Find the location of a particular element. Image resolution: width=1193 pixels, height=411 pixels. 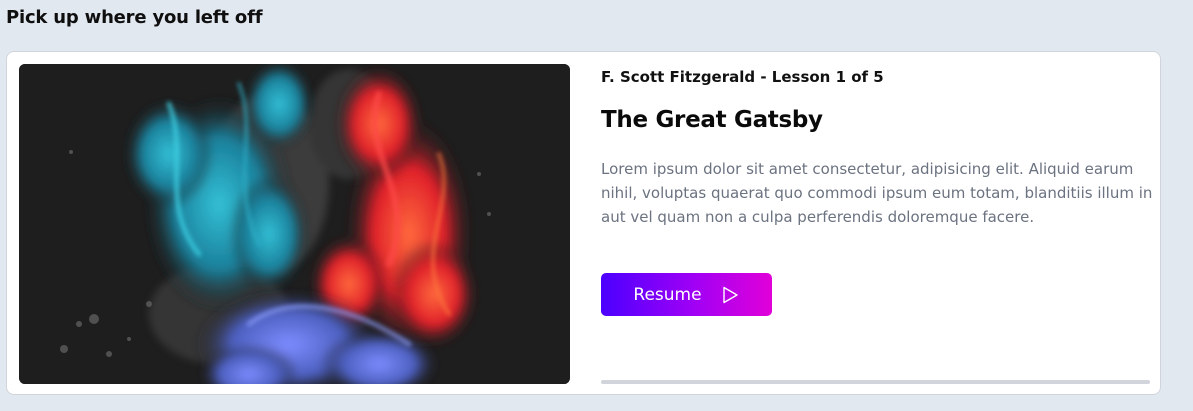

section-title: Pick up where you left off is located at coordinates (134, 17).